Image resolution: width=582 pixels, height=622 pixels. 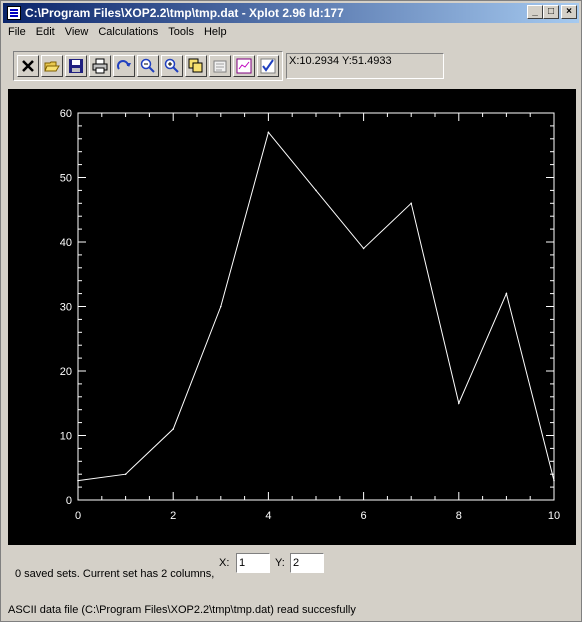 I want to click on x-column-label: X:, so click(x=224, y=563).